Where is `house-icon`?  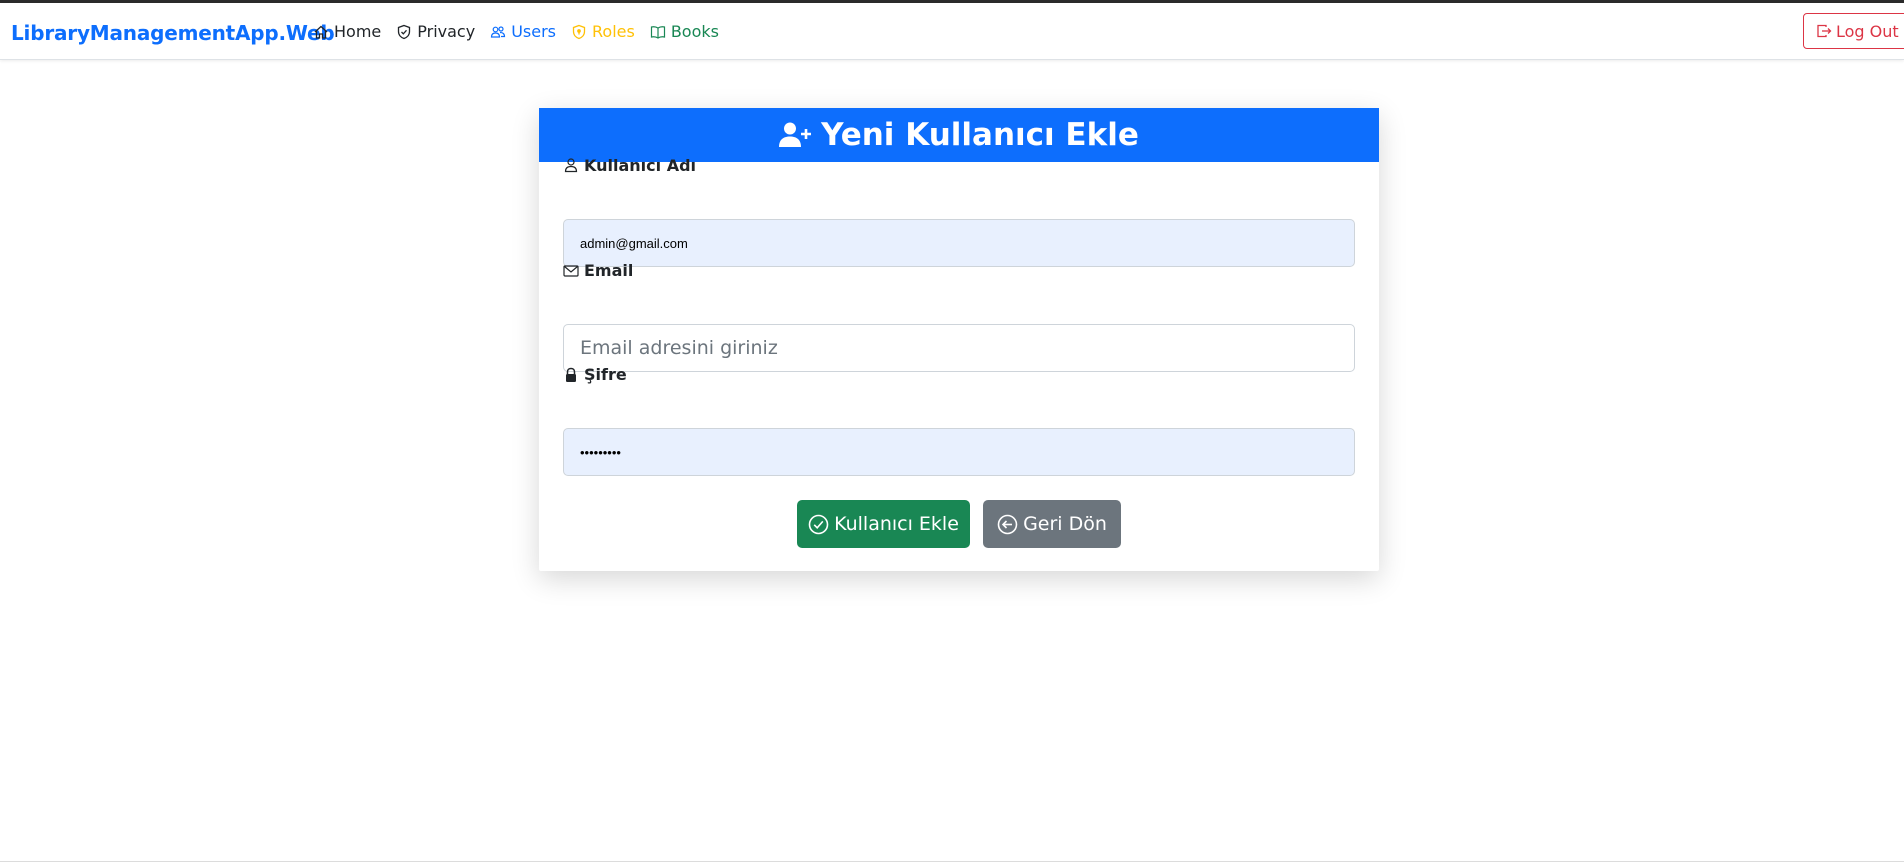 house-icon is located at coordinates (321, 32).